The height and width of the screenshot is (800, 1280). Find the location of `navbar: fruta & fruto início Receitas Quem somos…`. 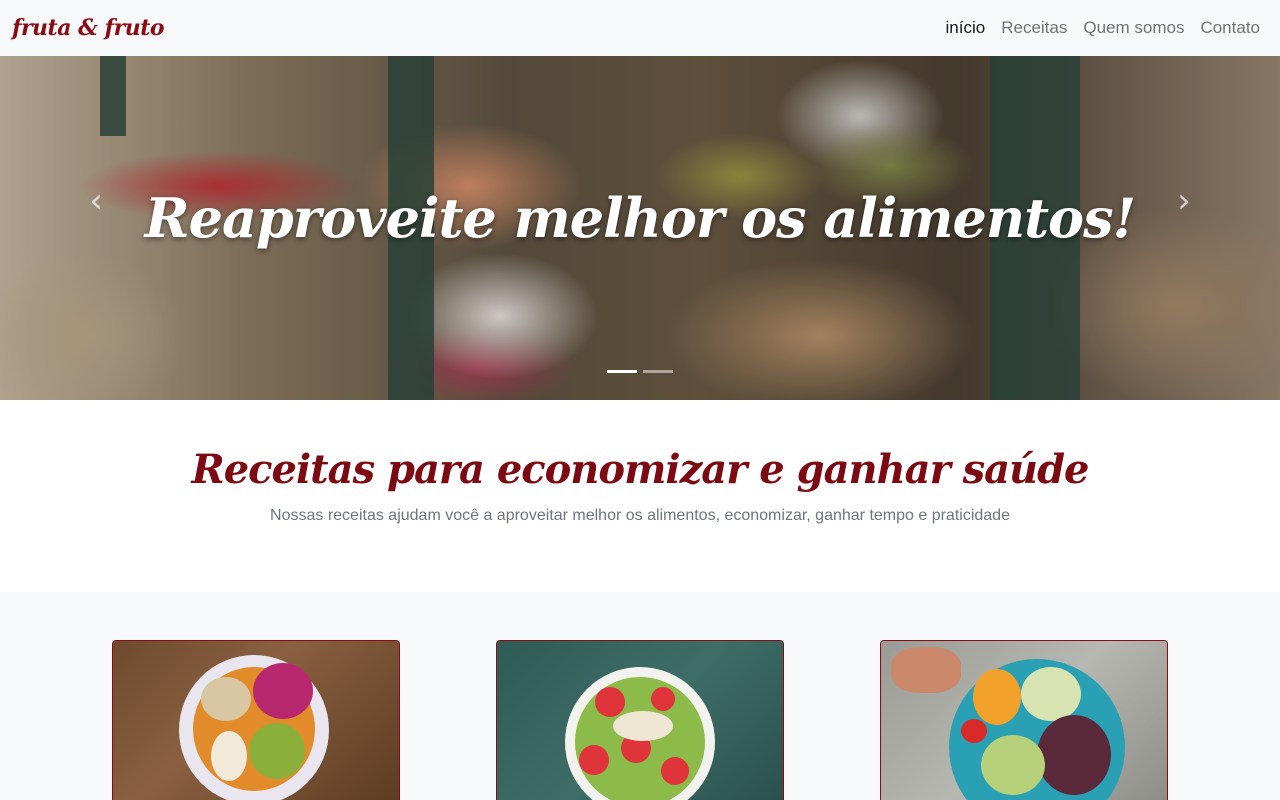

navbar: fruta & fruto início Receitas Quem somos… is located at coordinates (640, 28).